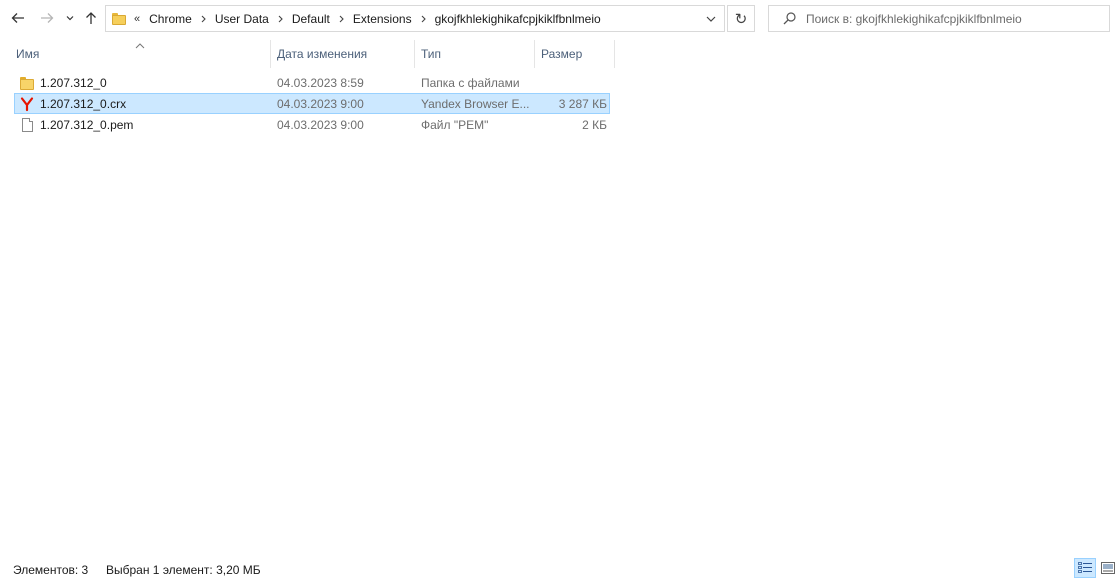  I want to click on arrow-right-icon, so click(47, 18).